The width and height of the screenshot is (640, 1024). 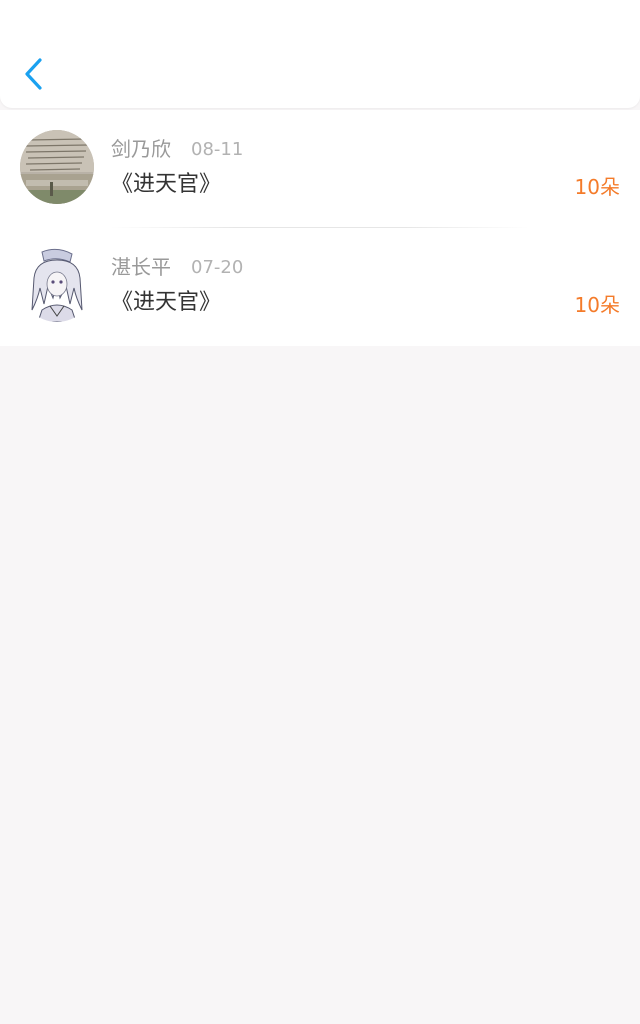 I want to click on list-item: 剑乃欣 08-11 《进天官》 10朵, so click(x=320, y=169).